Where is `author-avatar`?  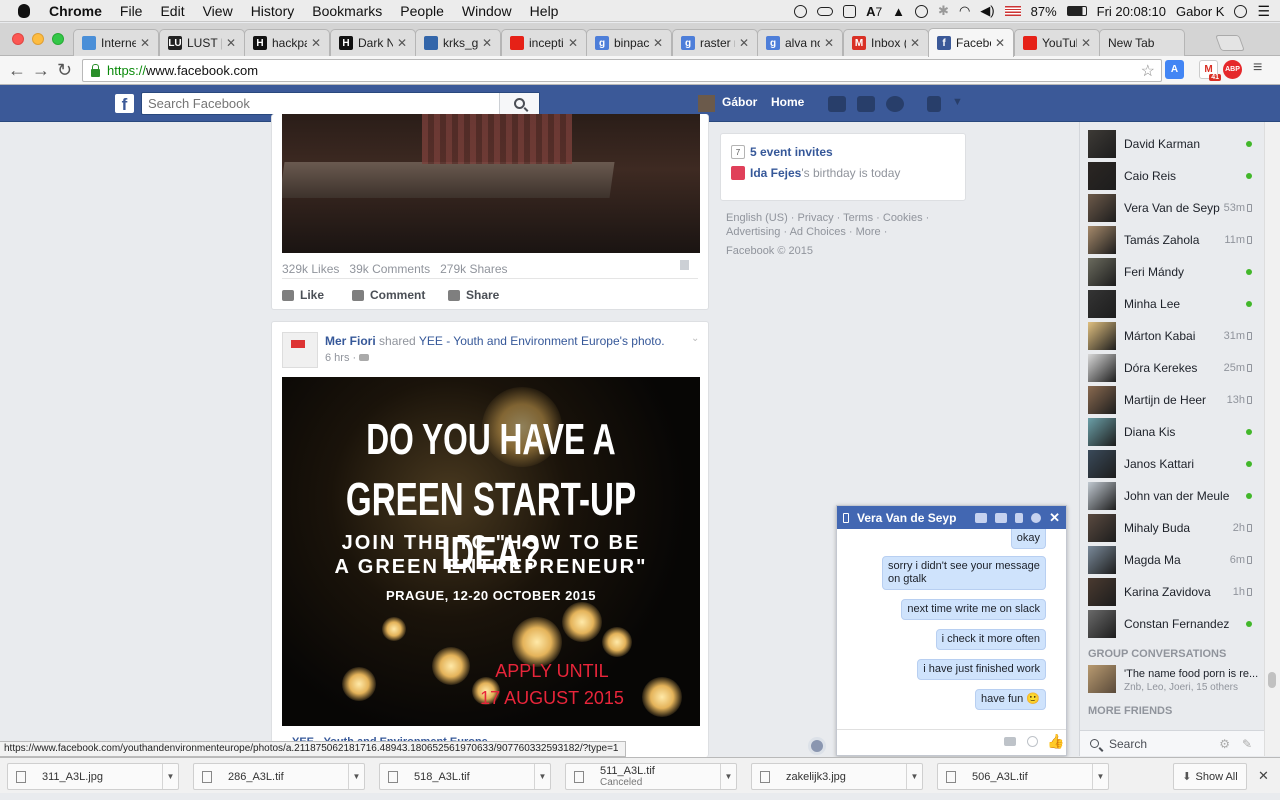 author-avatar is located at coordinates (300, 350).